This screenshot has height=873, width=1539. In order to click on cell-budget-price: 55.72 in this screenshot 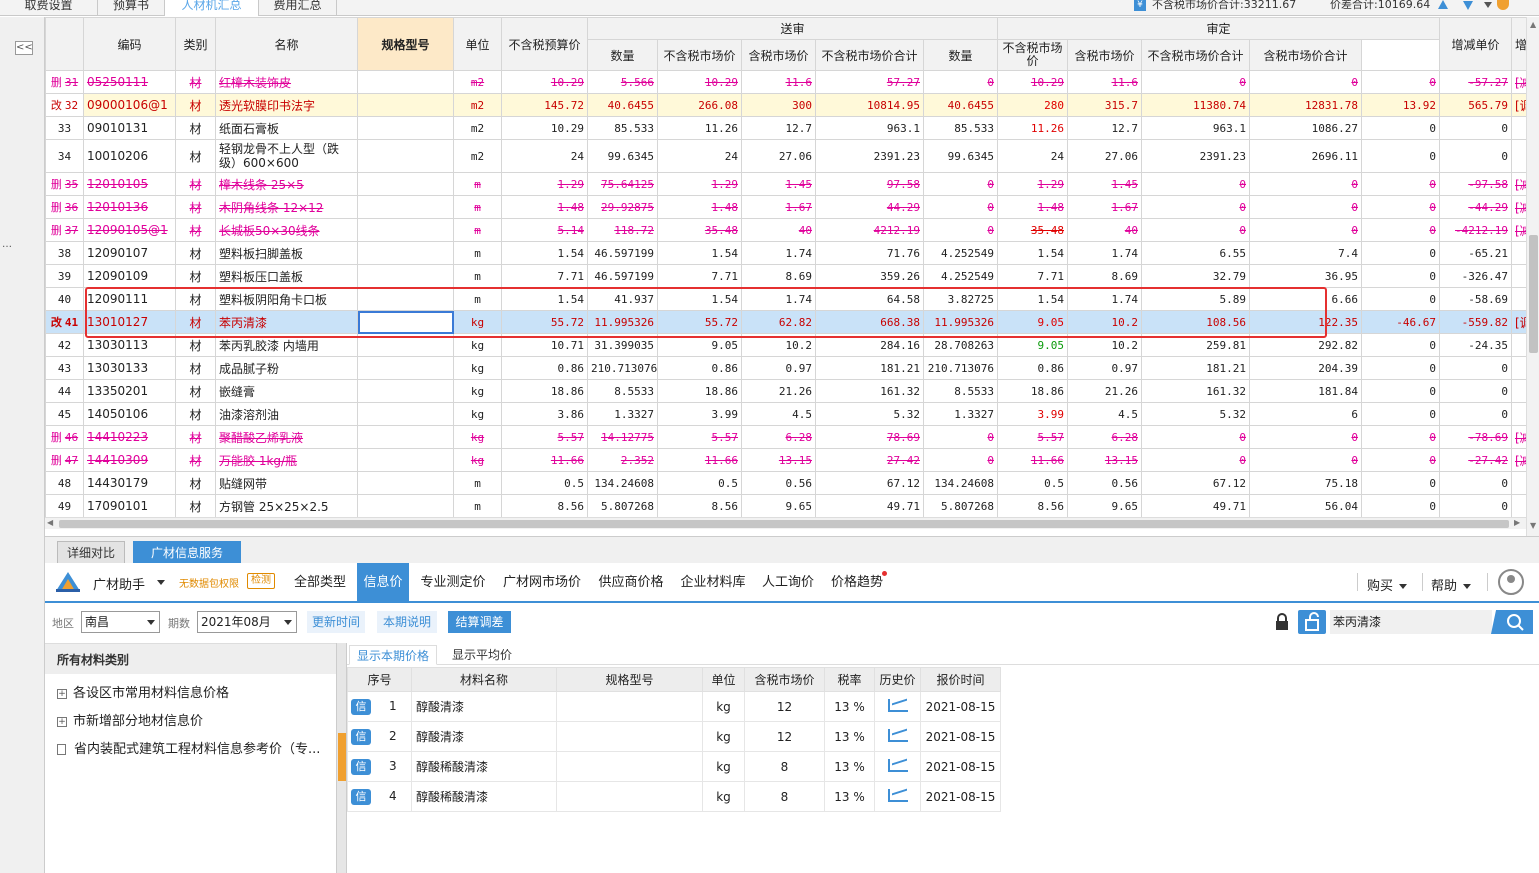, I will do `click(544, 322)`.